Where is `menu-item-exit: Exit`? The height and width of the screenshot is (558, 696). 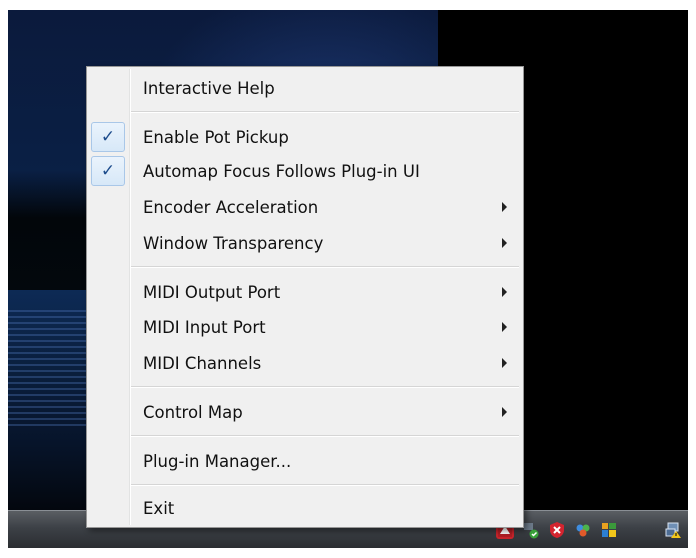 menu-item-exit: Exit is located at coordinates (305, 508).